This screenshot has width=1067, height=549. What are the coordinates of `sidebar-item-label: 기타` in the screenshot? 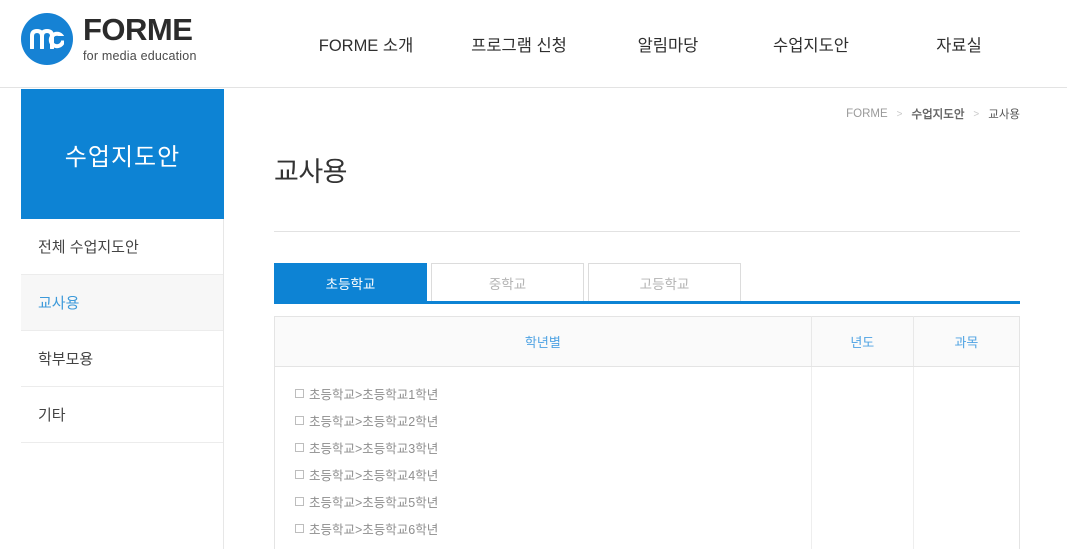 It's located at (52, 415).